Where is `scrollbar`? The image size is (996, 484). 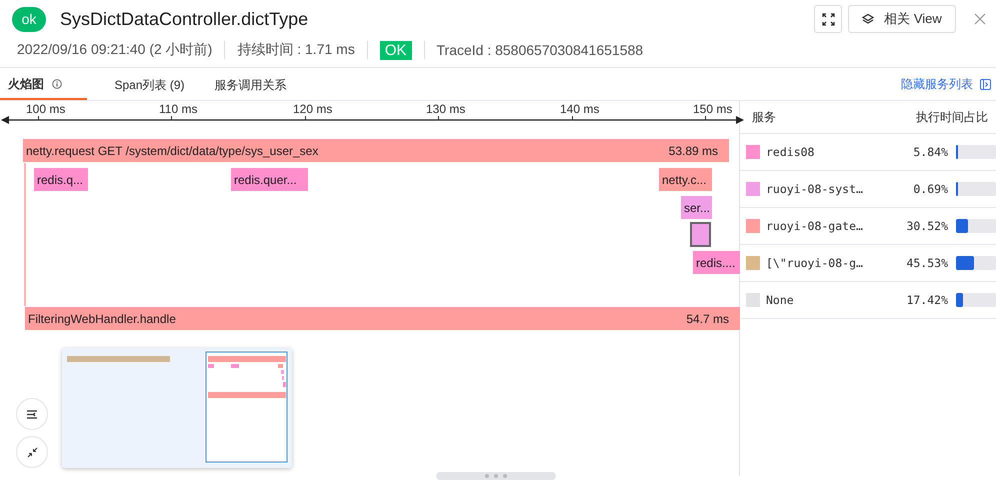
scrollbar is located at coordinates (496, 476).